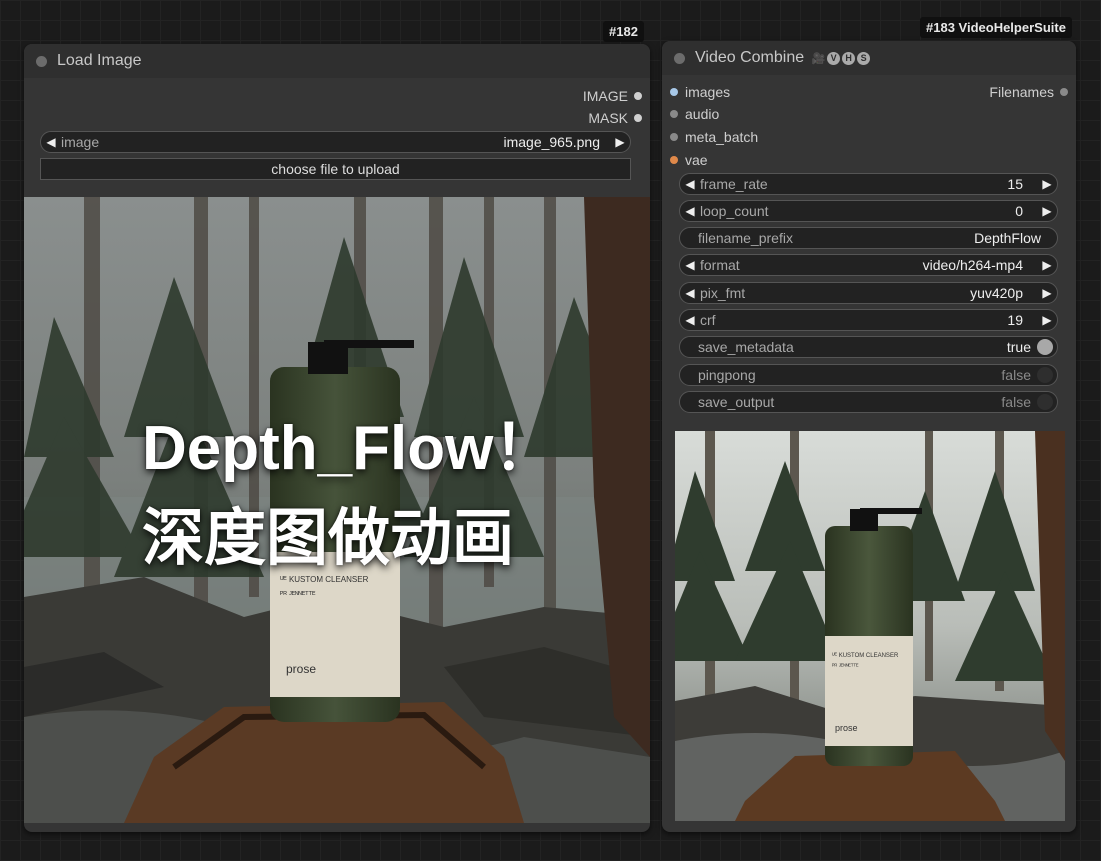 The width and height of the screenshot is (1101, 861). I want to click on node-header: Video Combine 🎥 V H S, so click(869, 58).